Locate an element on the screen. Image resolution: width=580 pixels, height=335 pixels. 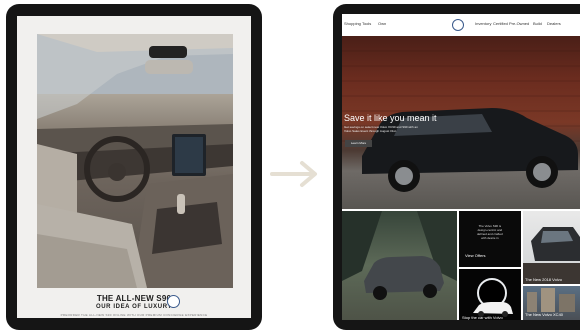
ad-subline: OUR IDEA OF LUXURY is located at coordinates (134, 307).